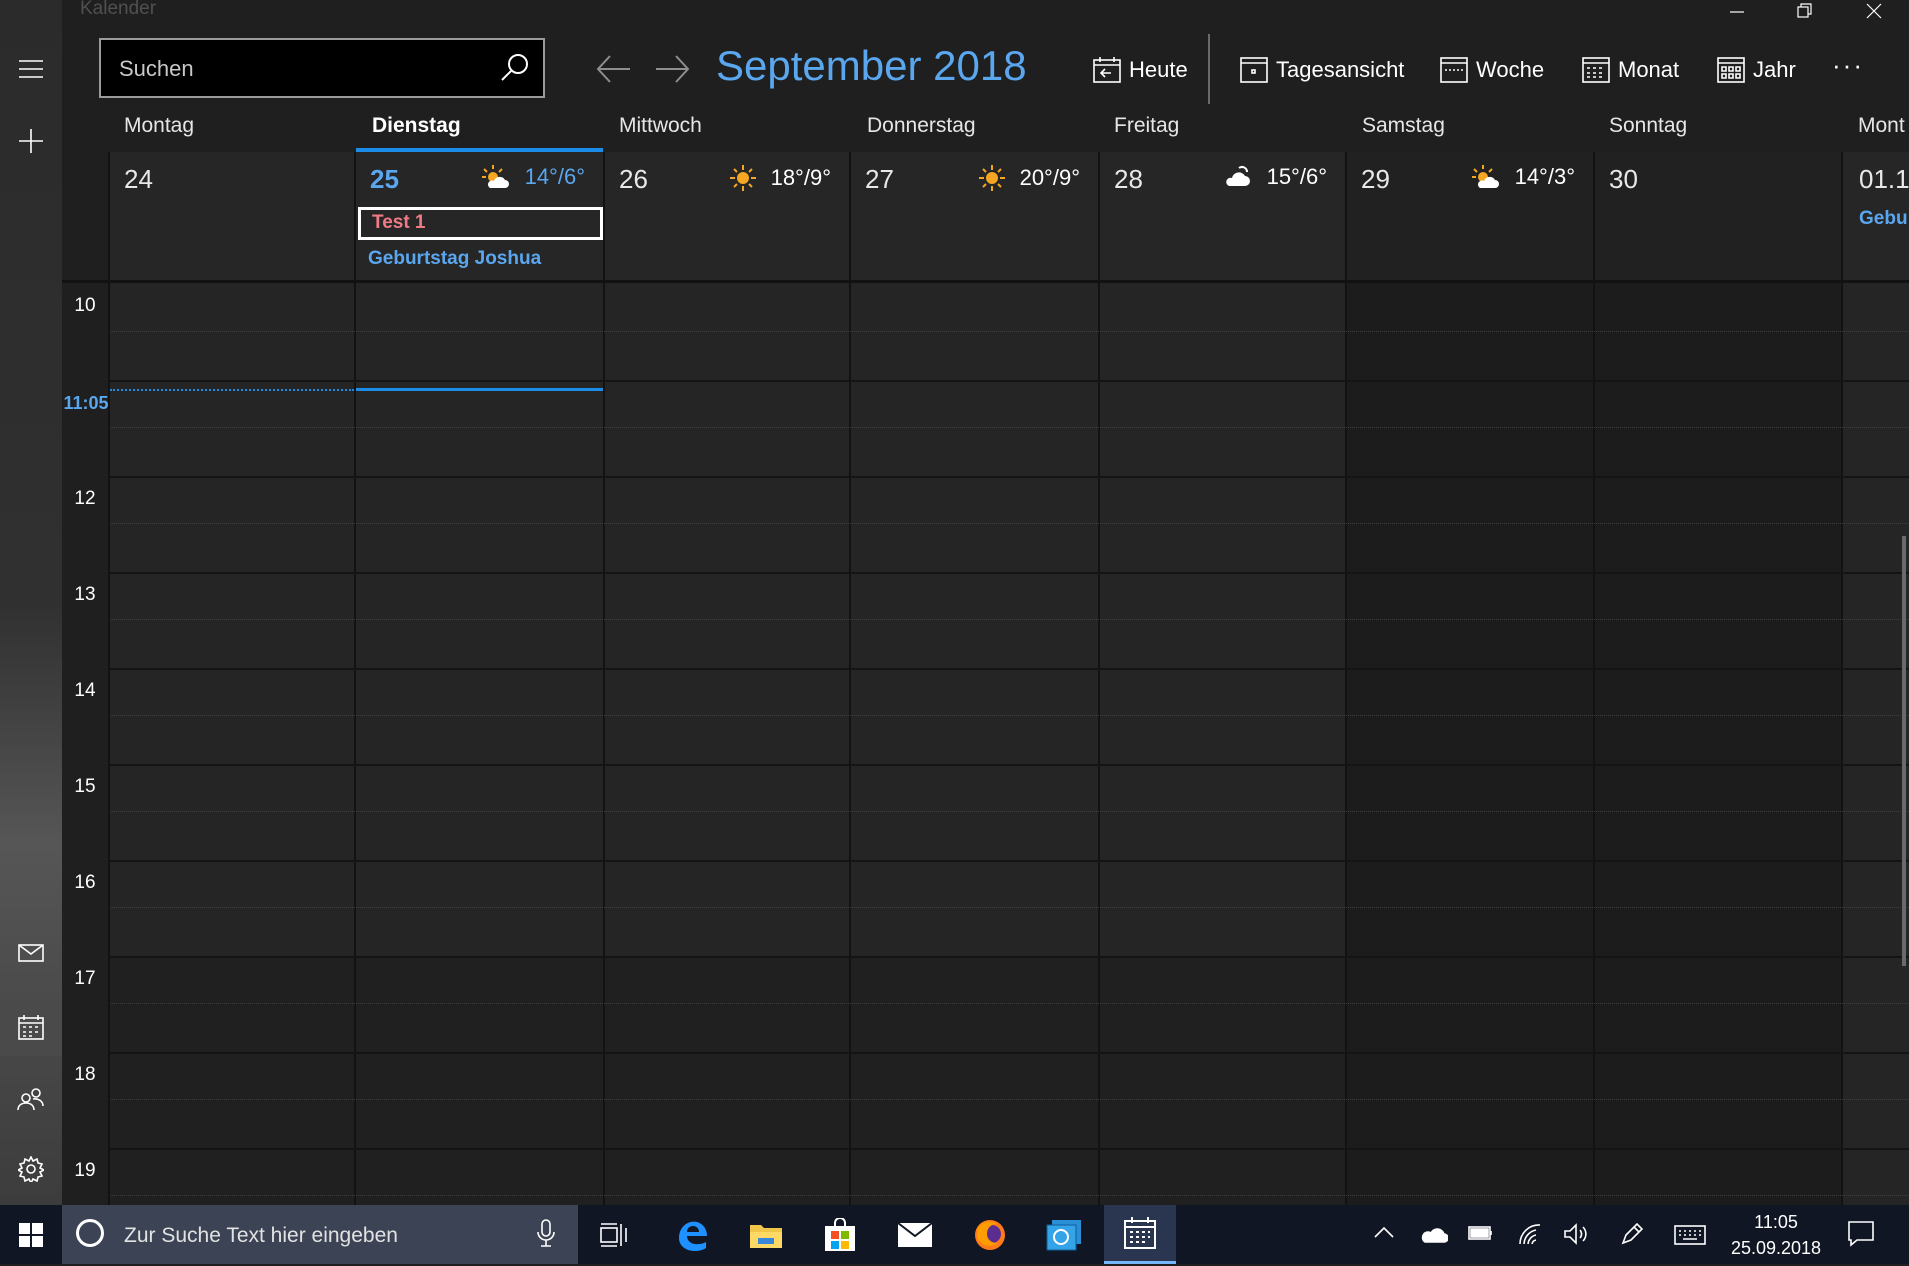  Describe the element at coordinates (974, 217) in the screenshot. I see `day-cell-27: 27 20°/9°` at that location.